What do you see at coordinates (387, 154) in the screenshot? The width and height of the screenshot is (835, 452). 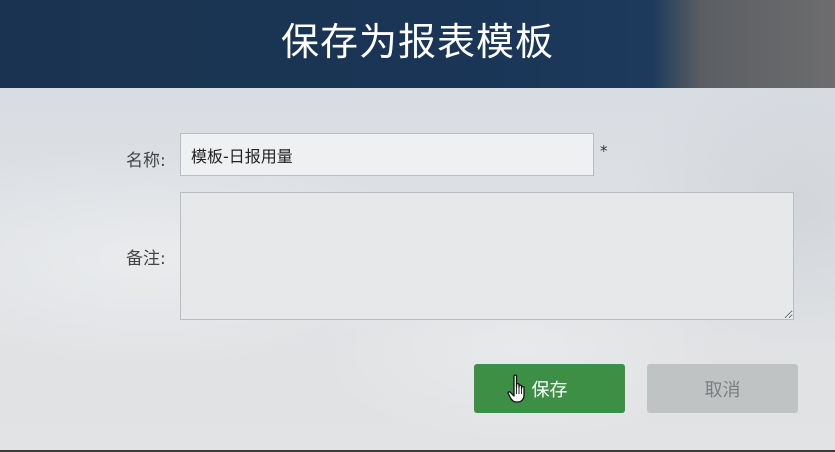 I see `name-input` at bounding box center [387, 154].